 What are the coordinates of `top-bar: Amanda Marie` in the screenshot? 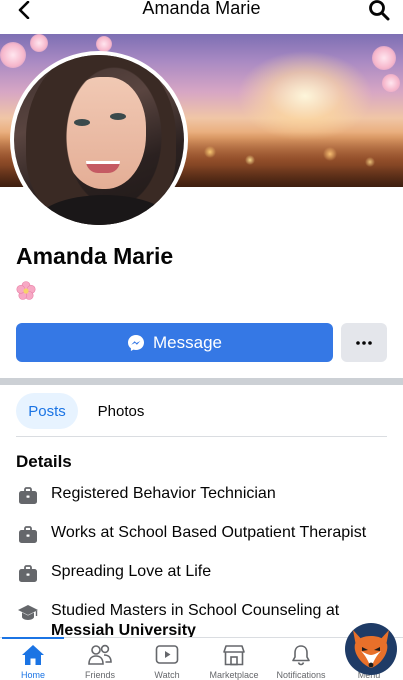 It's located at (201, 17).